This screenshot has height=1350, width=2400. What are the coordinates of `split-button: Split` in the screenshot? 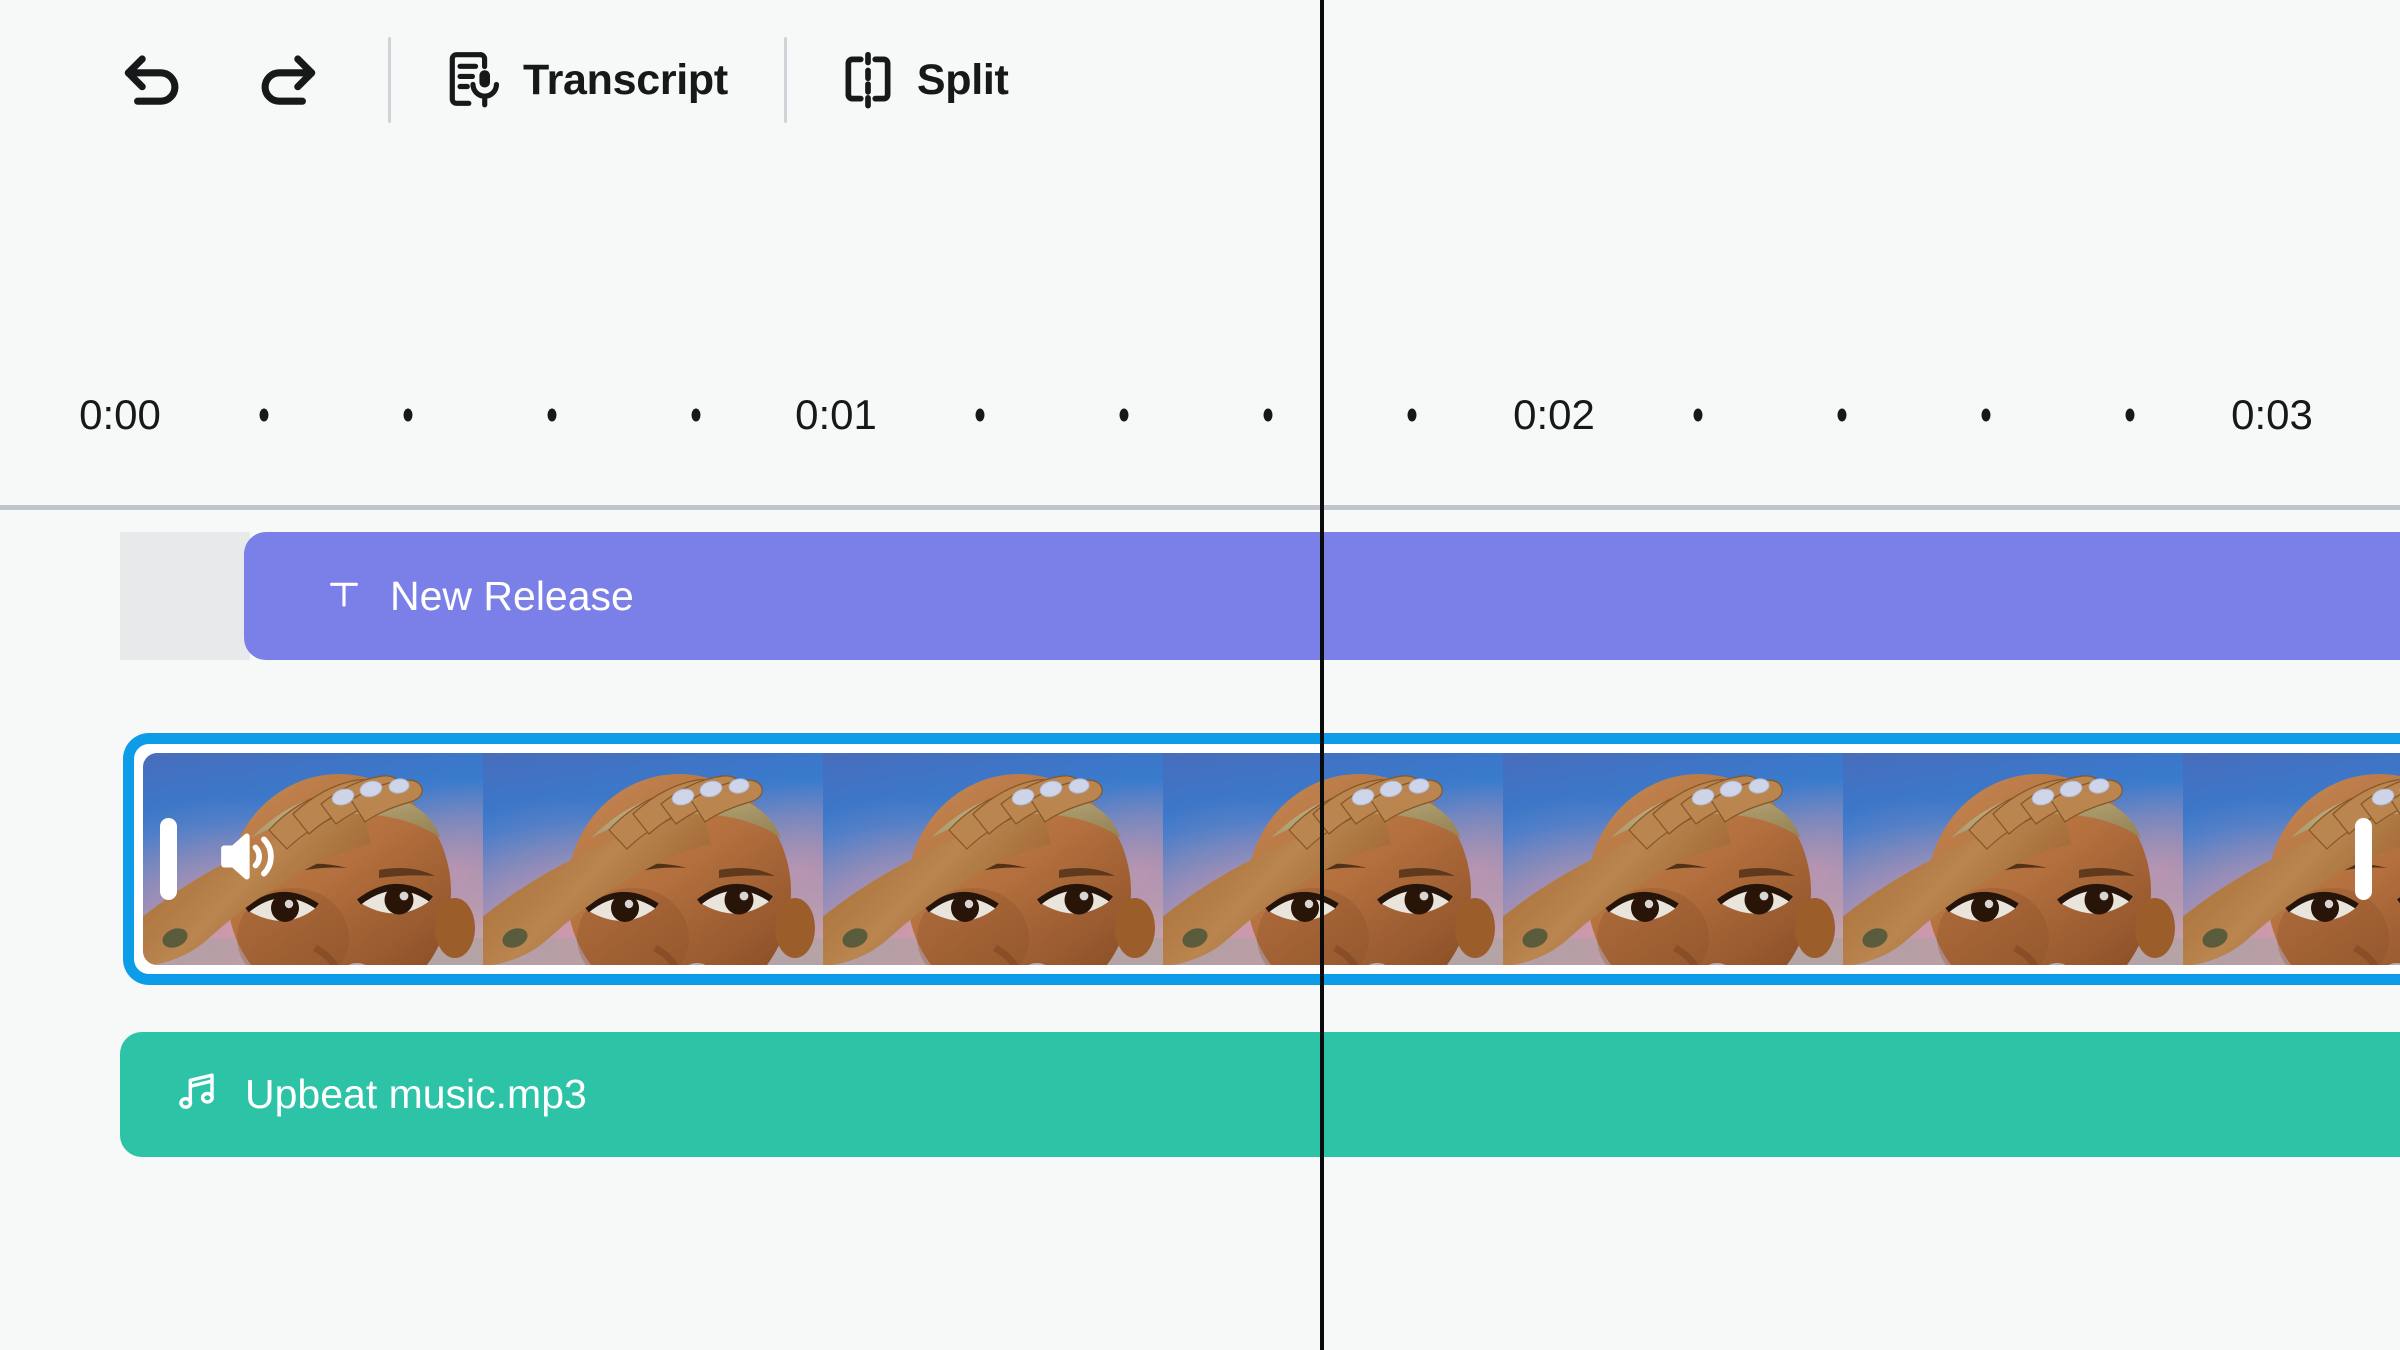 It's located at (923, 80).